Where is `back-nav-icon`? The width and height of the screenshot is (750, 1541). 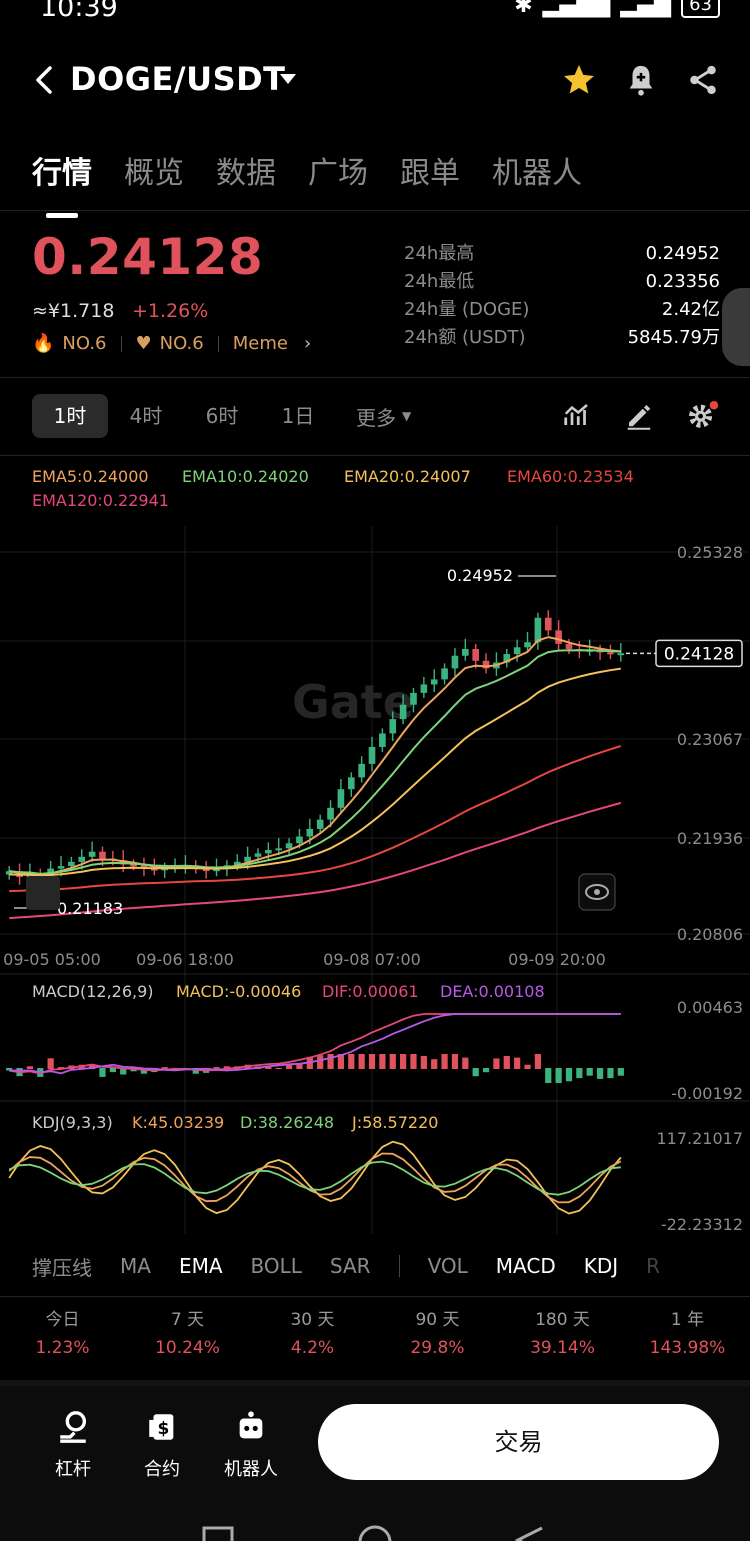 back-nav-icon is located at coordinates (528, 1533).